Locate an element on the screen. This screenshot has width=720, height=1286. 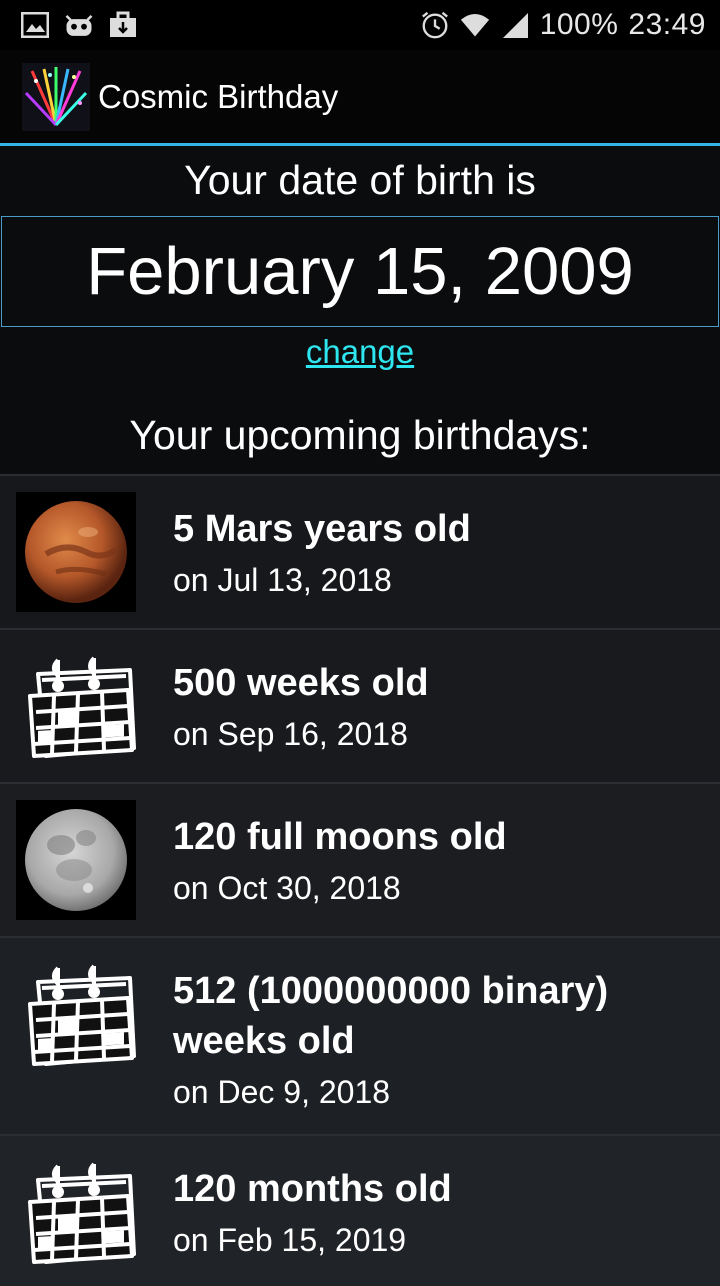
app-logo-icon is located at coordinates (56, 96).